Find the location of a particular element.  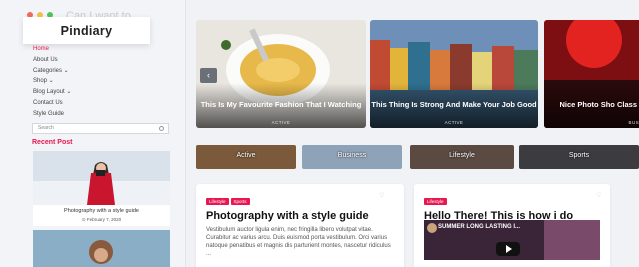

play-button-icon is located at coordinates (508, 249).